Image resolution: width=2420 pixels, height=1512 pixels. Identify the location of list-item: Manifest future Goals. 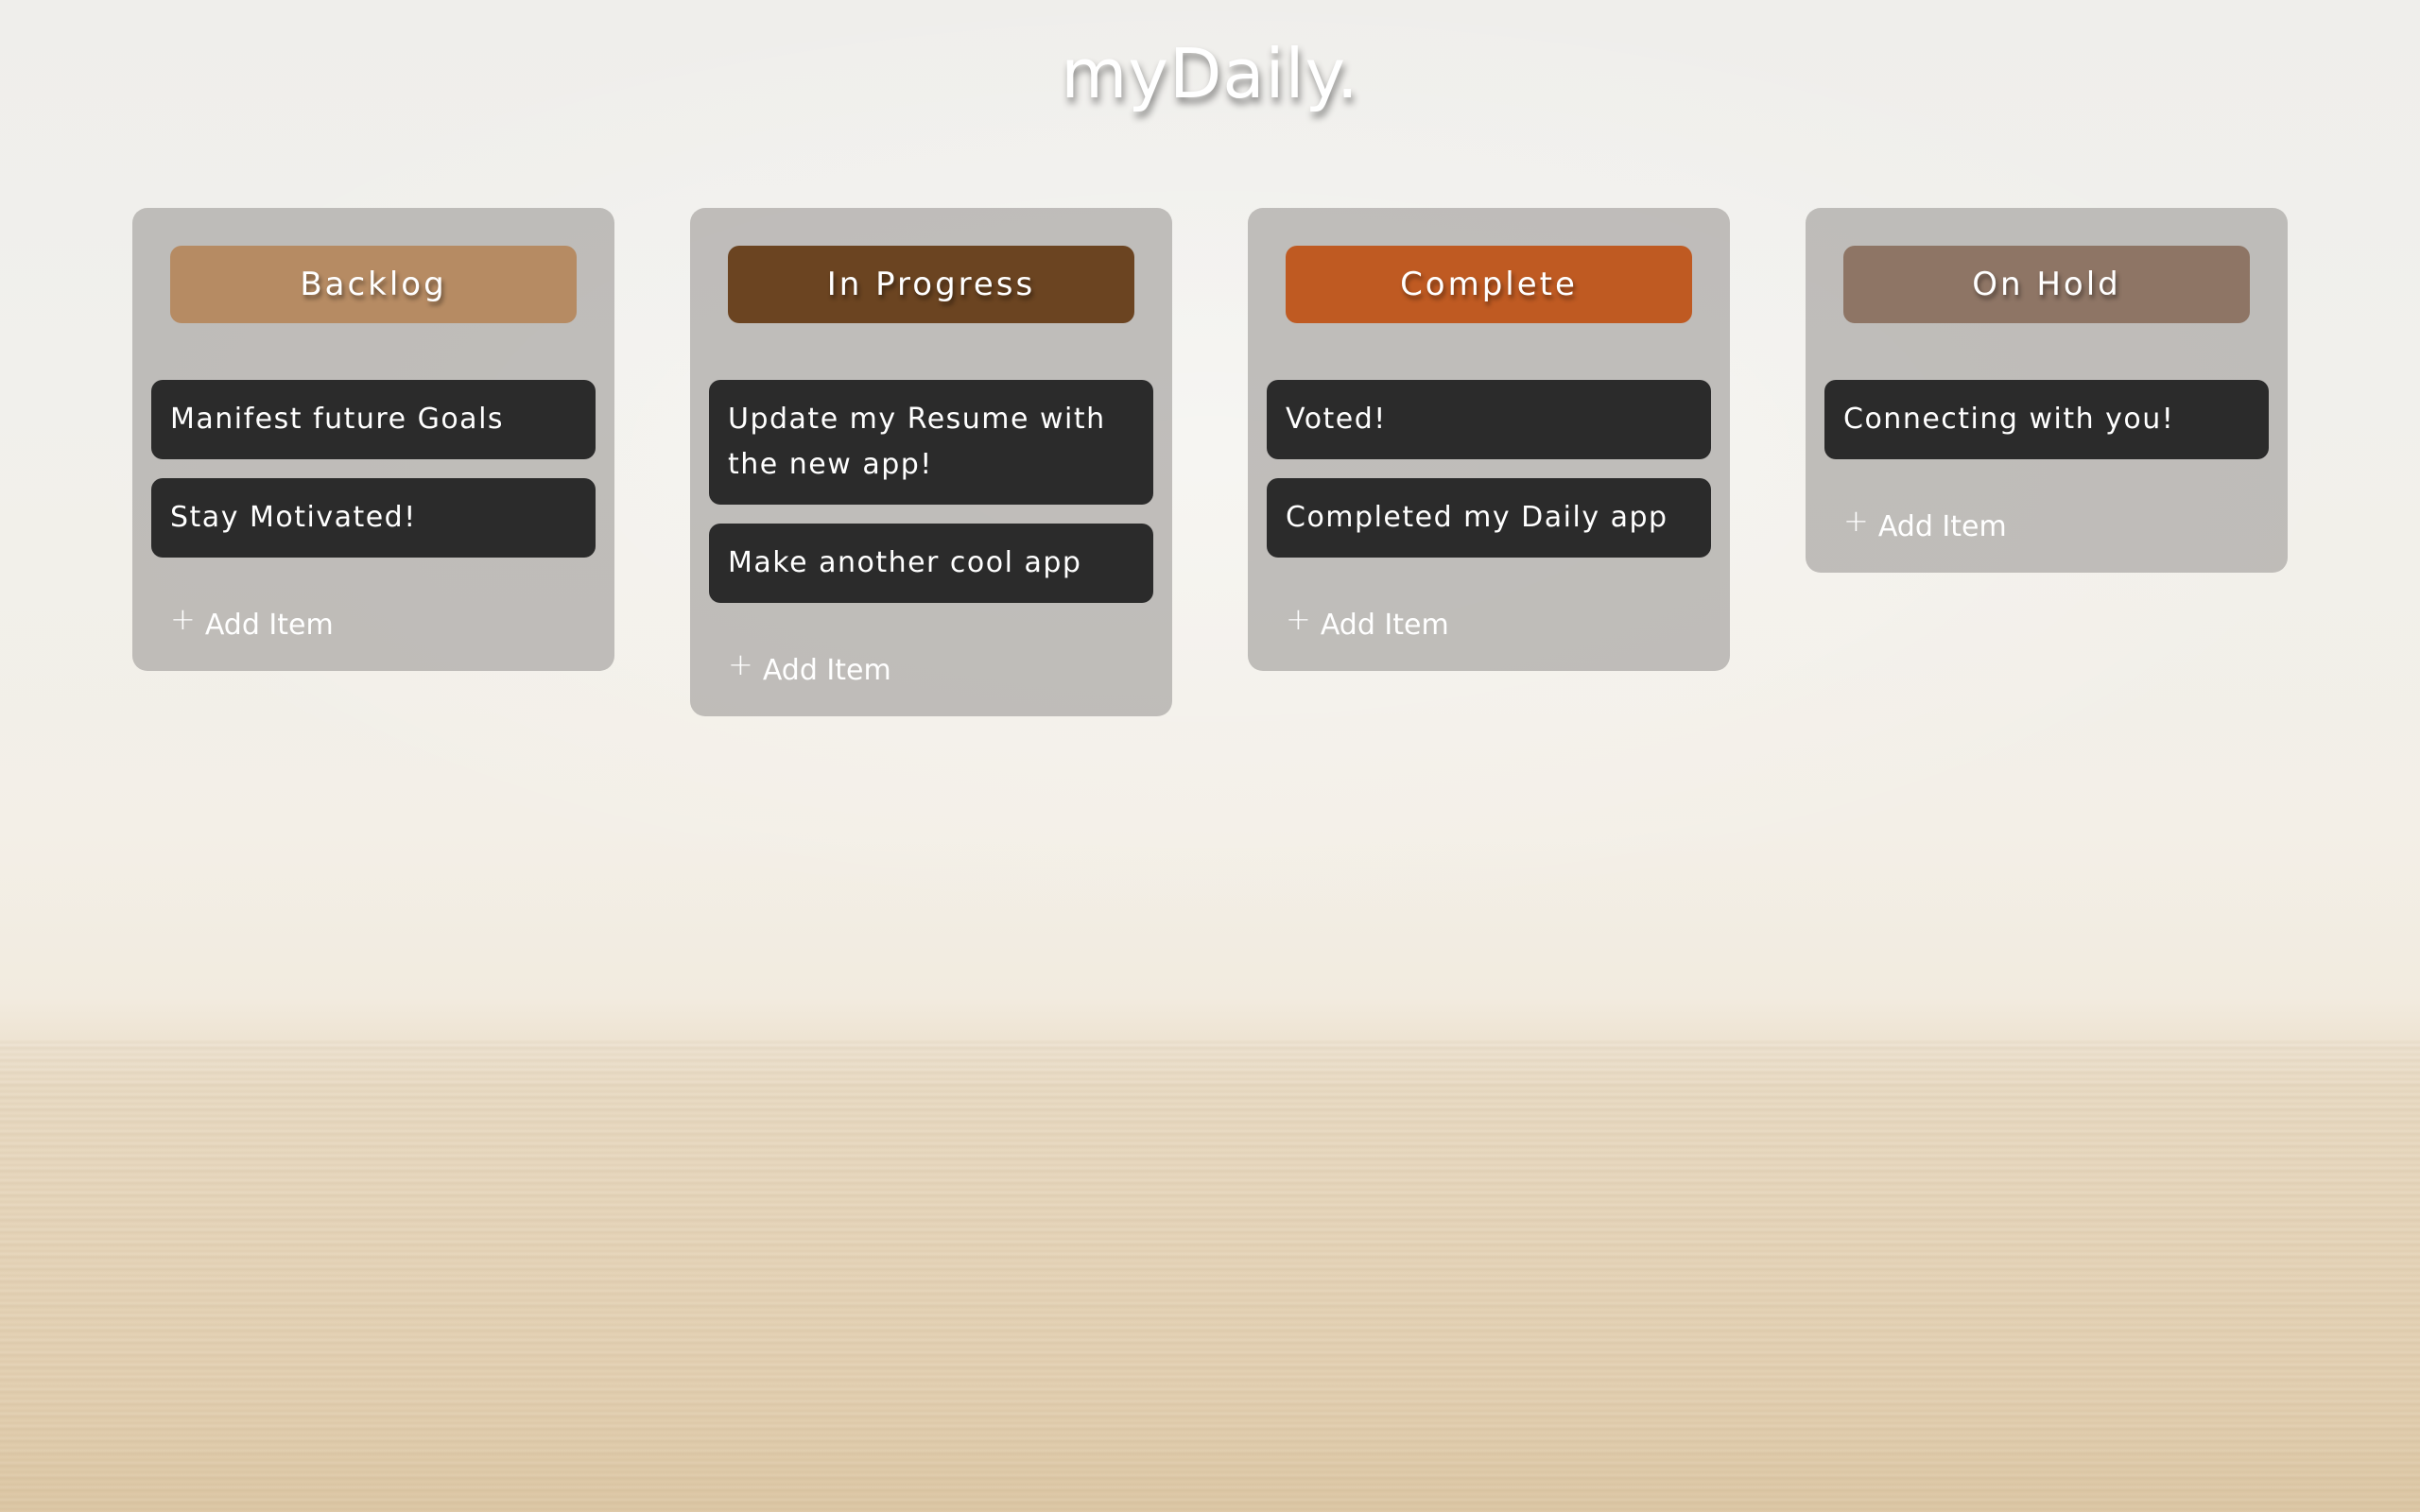
(373, 419).